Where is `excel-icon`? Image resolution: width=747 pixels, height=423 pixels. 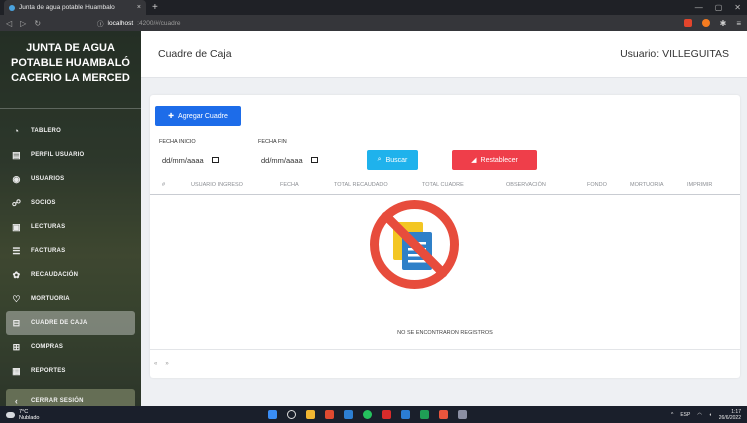
excel-icon is located at coordinates (424, 414).